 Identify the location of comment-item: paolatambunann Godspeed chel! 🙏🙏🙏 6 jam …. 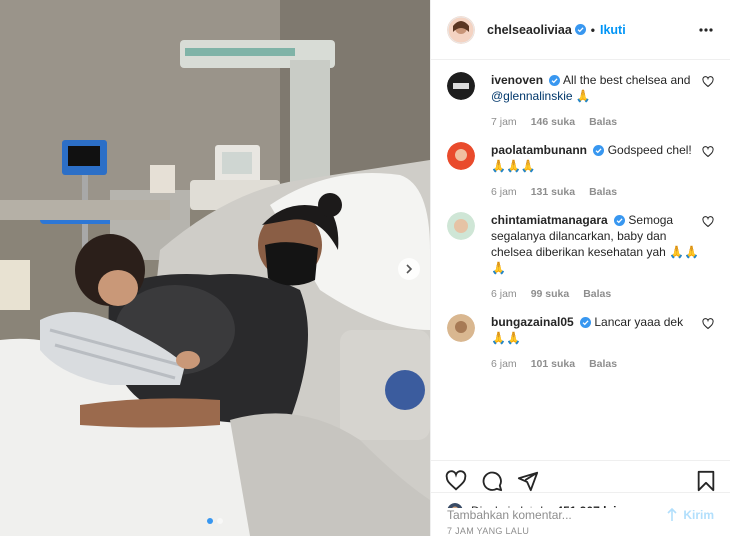
(580, 170).